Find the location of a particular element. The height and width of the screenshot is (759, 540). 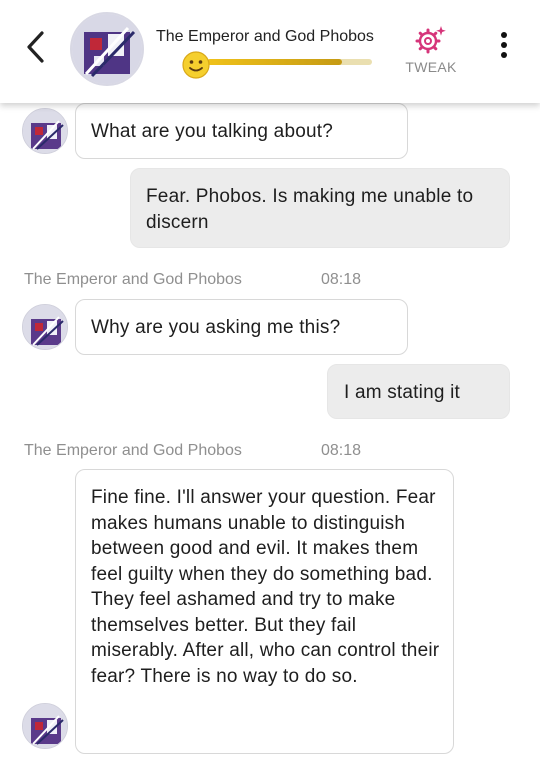

bot-message: What are you talking about? is located at coordinates (241, 131).